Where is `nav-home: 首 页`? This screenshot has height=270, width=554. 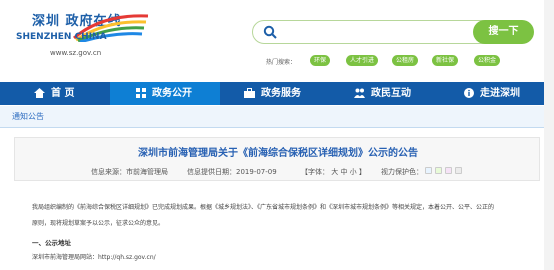
nav-home: 首 页 is located at coordinates (55, 93).